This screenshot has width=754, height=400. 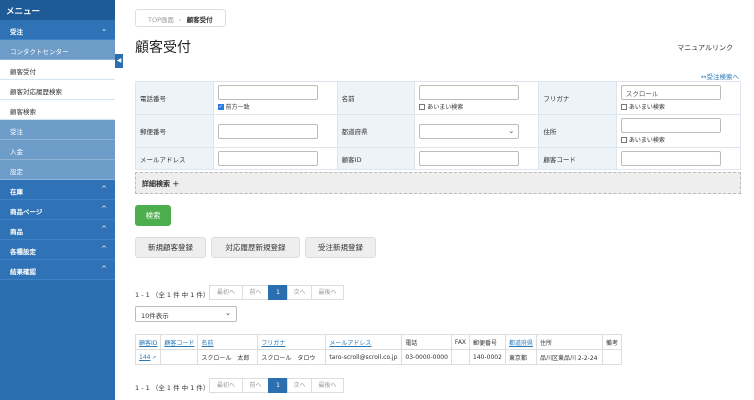 I want to click on sidebar-section-label: 商品ページ, so click(x=26, y=212).